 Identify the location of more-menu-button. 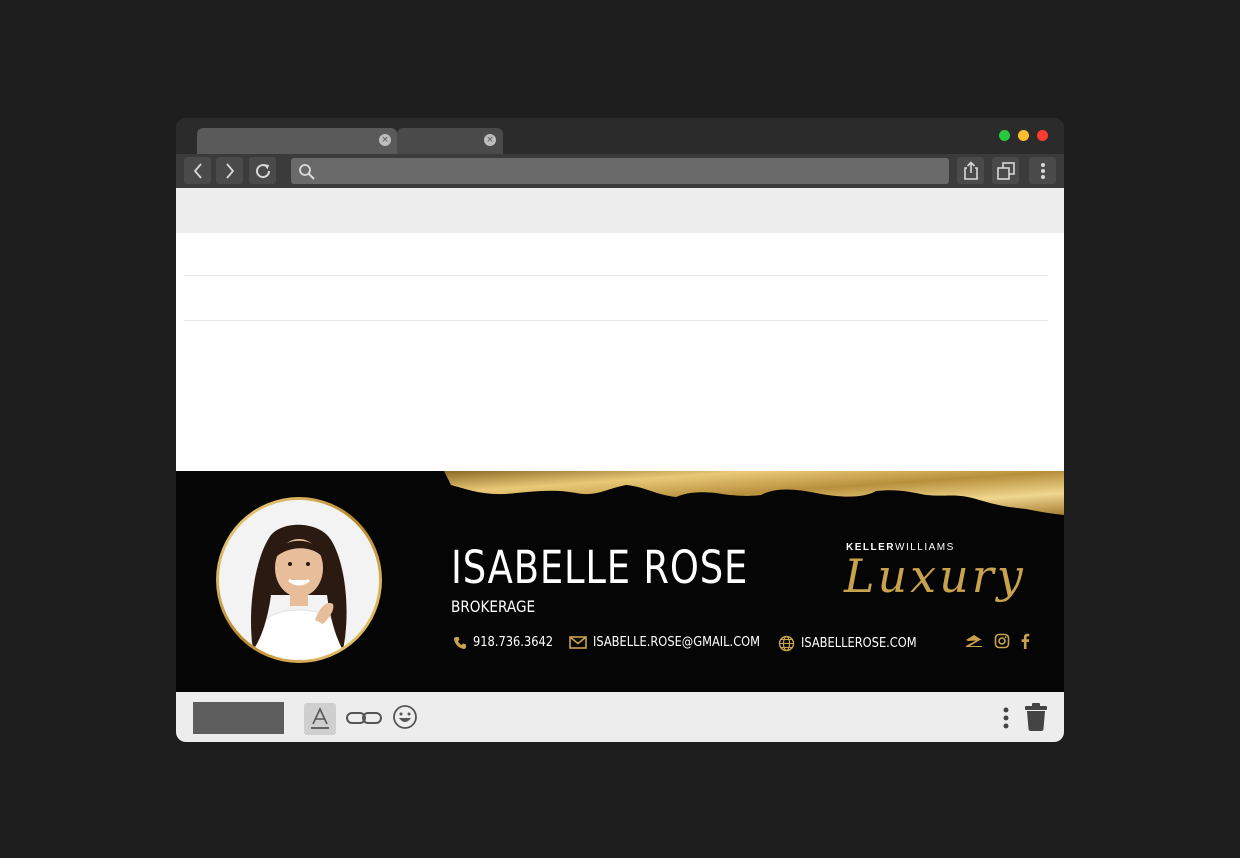
(1042, 170).